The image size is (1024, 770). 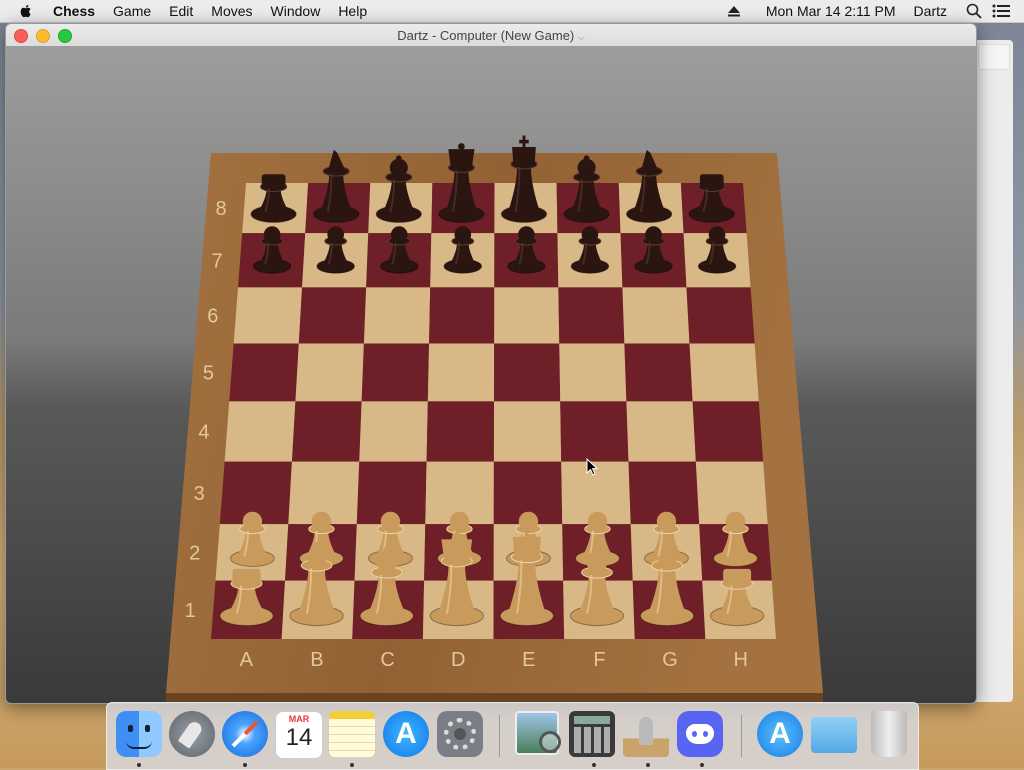 What do you see at coordinates (528, 660) in the screenshot?
I see `file-label: E` at bounding box center [528, 660].